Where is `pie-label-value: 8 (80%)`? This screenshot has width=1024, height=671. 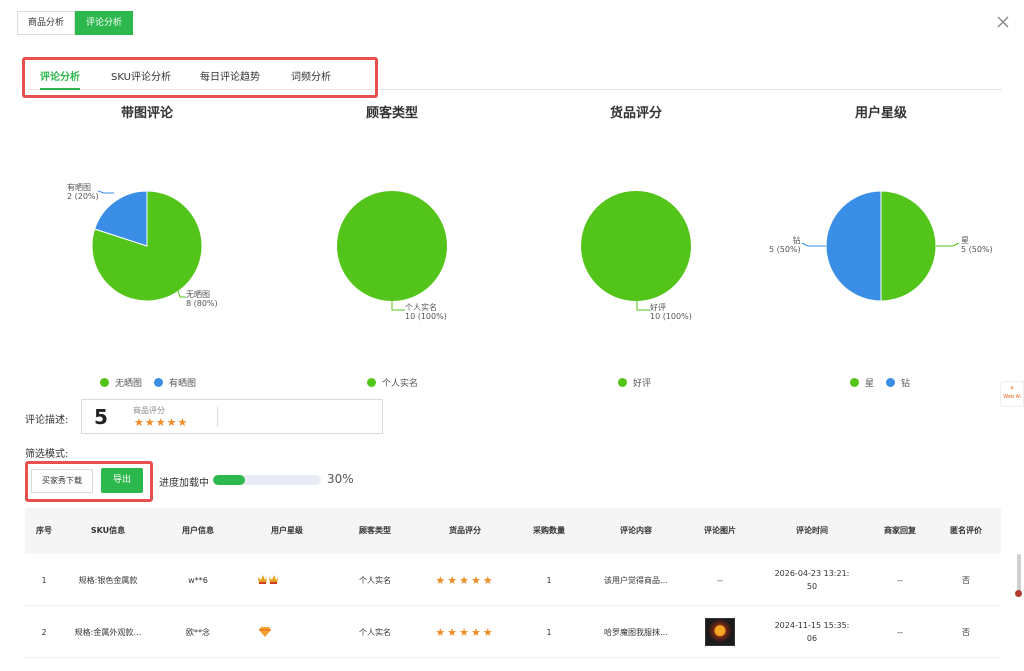 pie-label-value: 8 (80%) is located at coordinates (202, 303).